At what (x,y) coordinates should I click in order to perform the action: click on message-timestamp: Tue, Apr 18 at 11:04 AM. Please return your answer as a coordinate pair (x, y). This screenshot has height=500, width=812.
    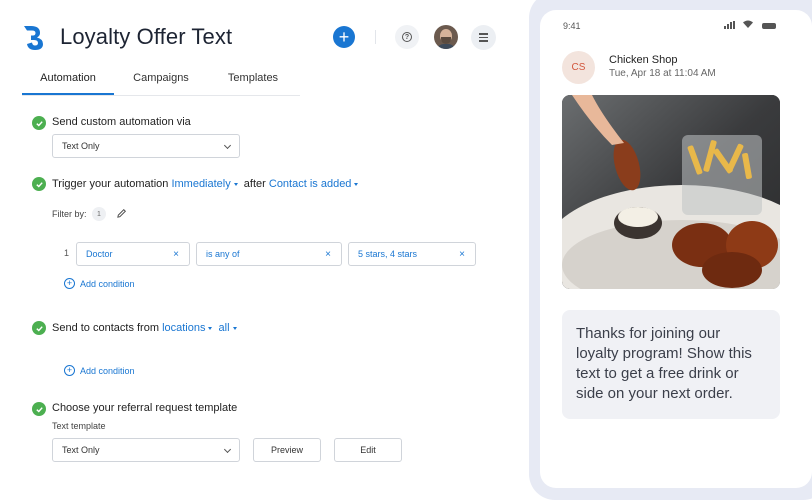
    Looking at the image, I should click on (662, 73).